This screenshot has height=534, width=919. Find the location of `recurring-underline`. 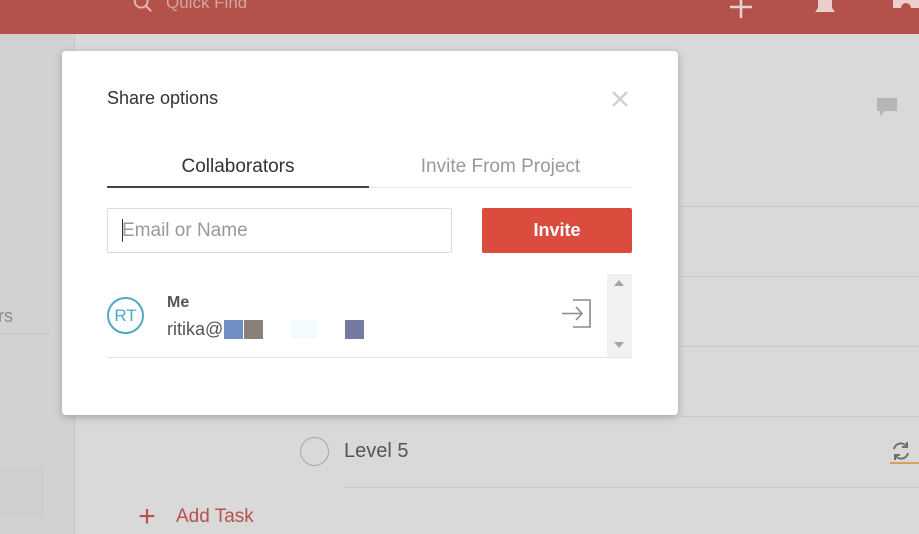

recurring-underline is located at coordinates (904, 463).